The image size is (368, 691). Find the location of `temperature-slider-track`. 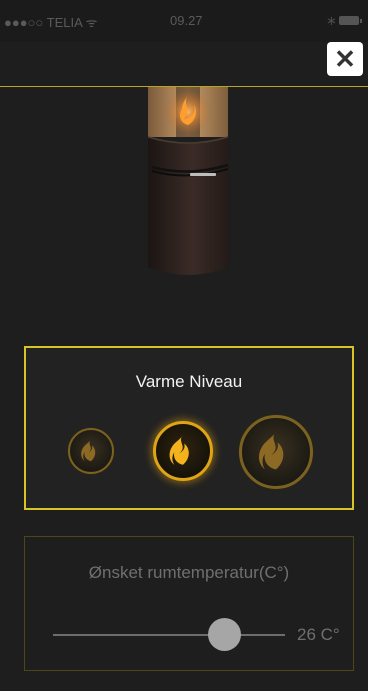

temperature-slider-track is located at coordinates (169, 635).